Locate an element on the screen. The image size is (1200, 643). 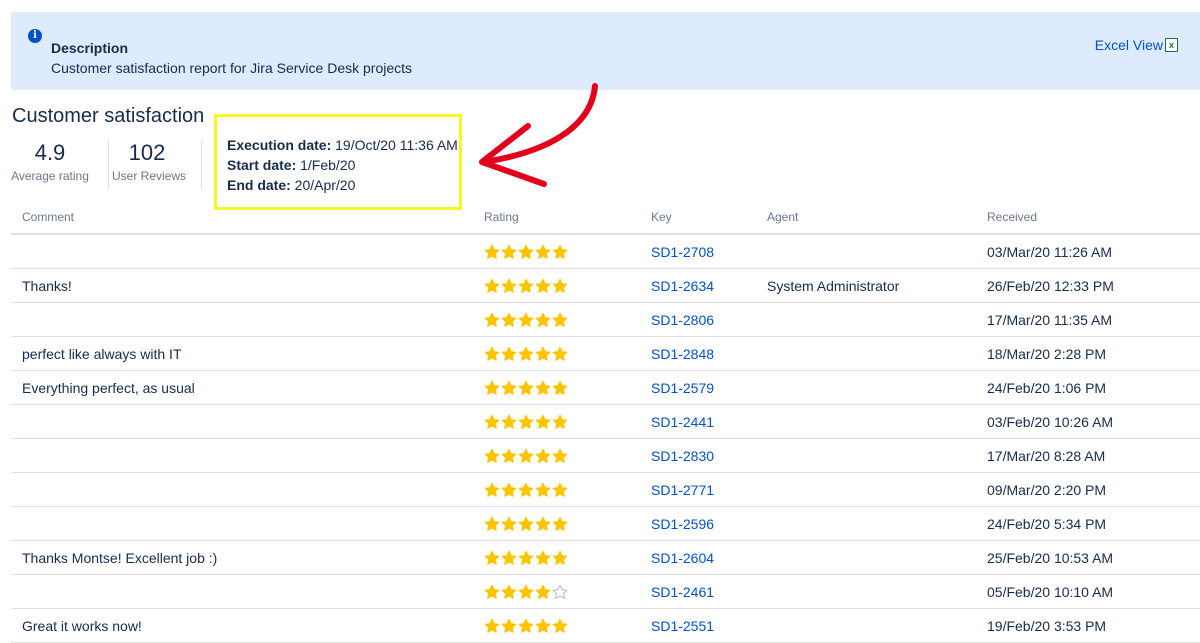
key-cell: SD1-2441 is located at coordinates (709, 421).